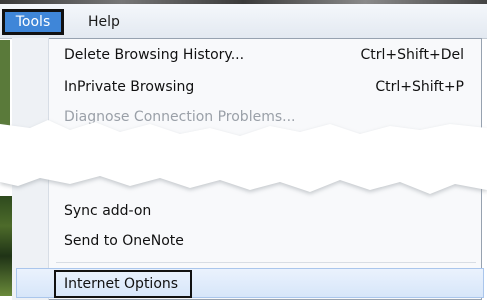 This screenshot has height=303, width=487. Describe the element at coordinates (266, 87) in the screenshot. I see `menu-item-inprivate-browsing: InPrivate Browsing Ctrl+Shift+P` at that location.